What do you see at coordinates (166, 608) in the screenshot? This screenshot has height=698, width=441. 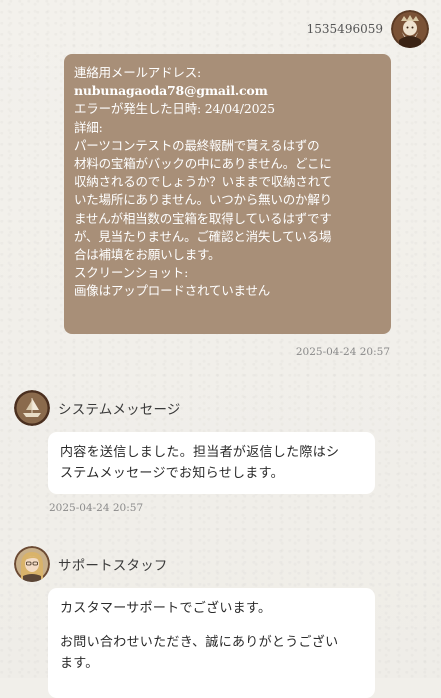 I see `support-message-paragraph: カスタマーサポートでございます。` at bounding box center [166, 608].